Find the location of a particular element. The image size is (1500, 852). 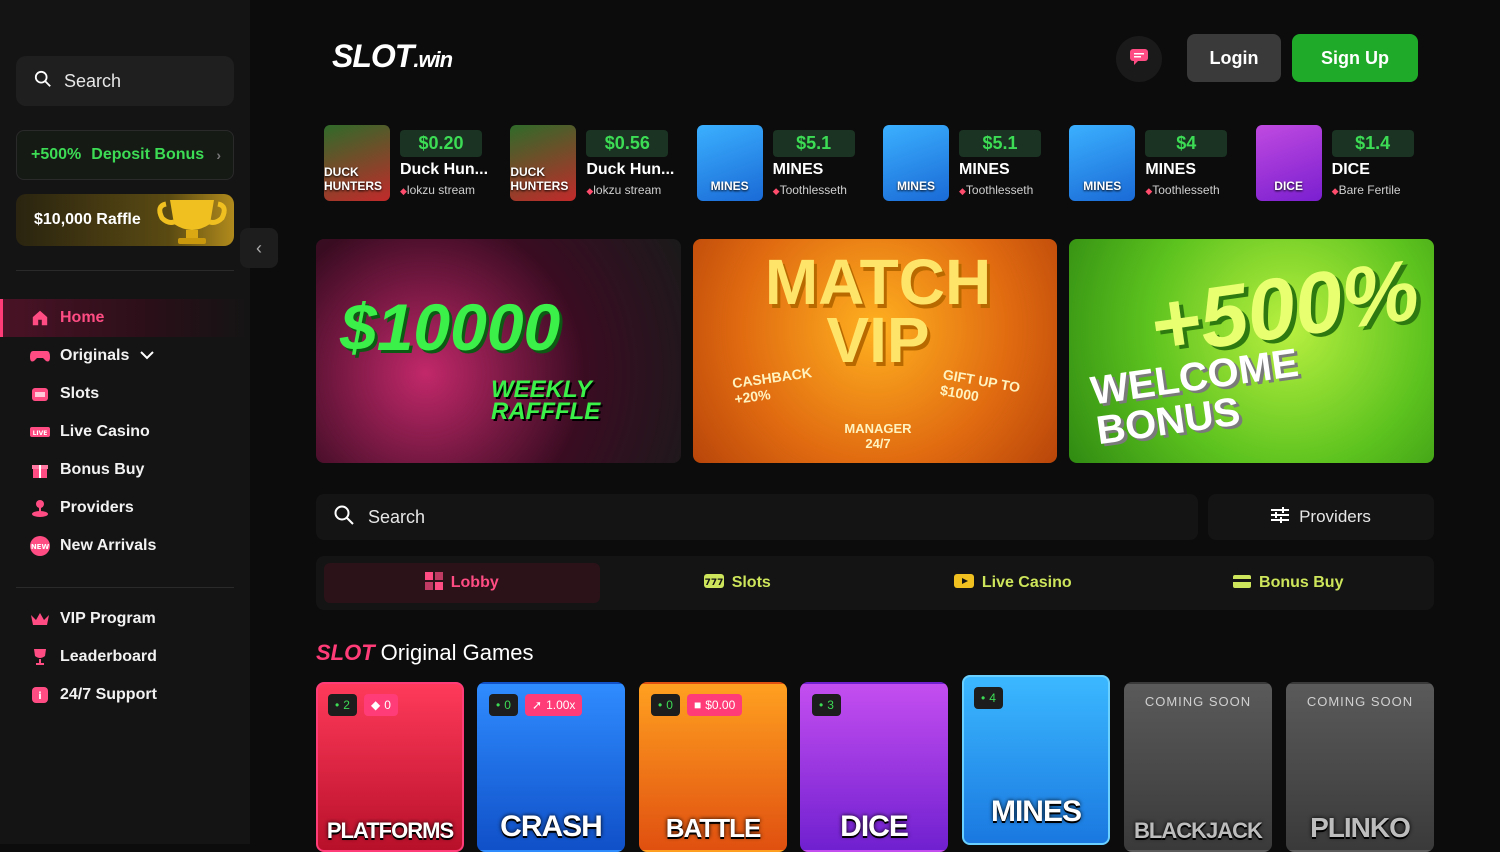

deposit-bonus-label: Deposit Bonus is located at coordinates (148, 154).